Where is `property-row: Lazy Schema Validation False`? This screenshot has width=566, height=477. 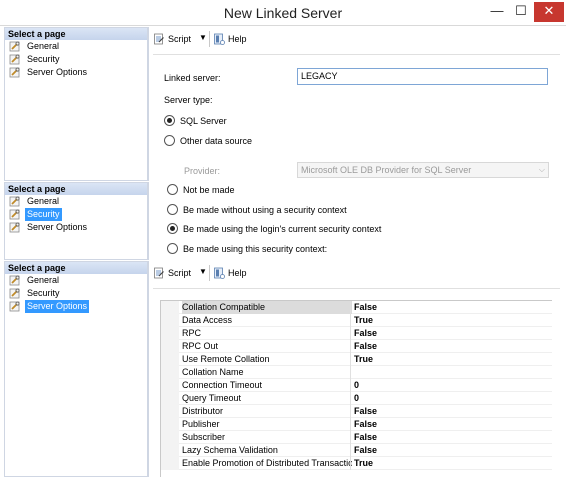 property-row: Lazy Schema Validation False is located at coordinates (356, 450).